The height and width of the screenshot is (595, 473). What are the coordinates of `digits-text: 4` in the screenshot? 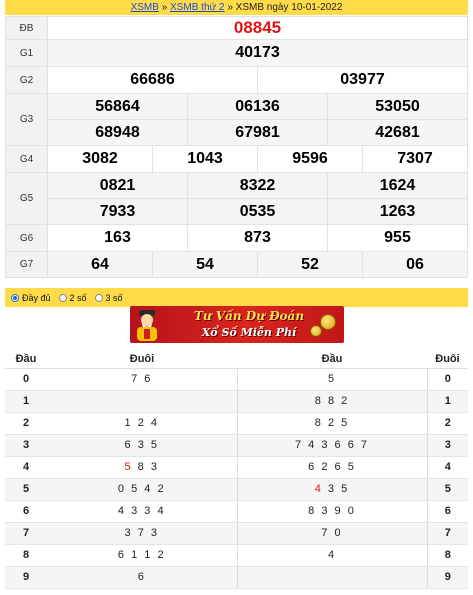 It's located at (332, 555).